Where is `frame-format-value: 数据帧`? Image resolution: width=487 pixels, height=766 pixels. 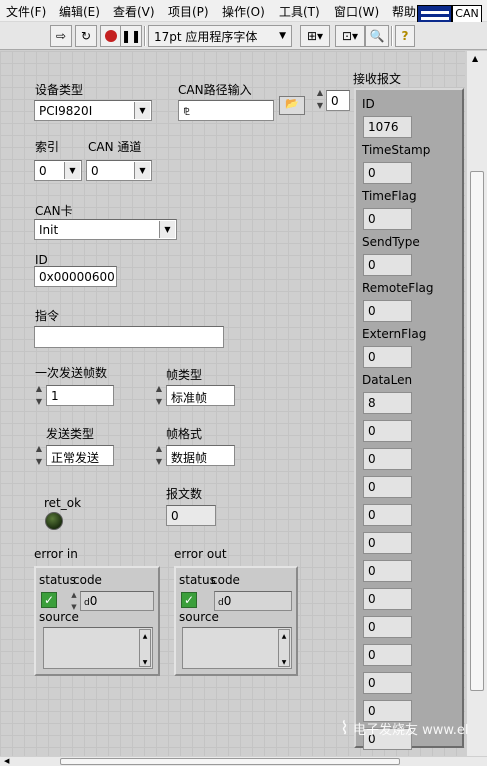
frame-format-value: 数据帧 is located at coordinates (189, 458).